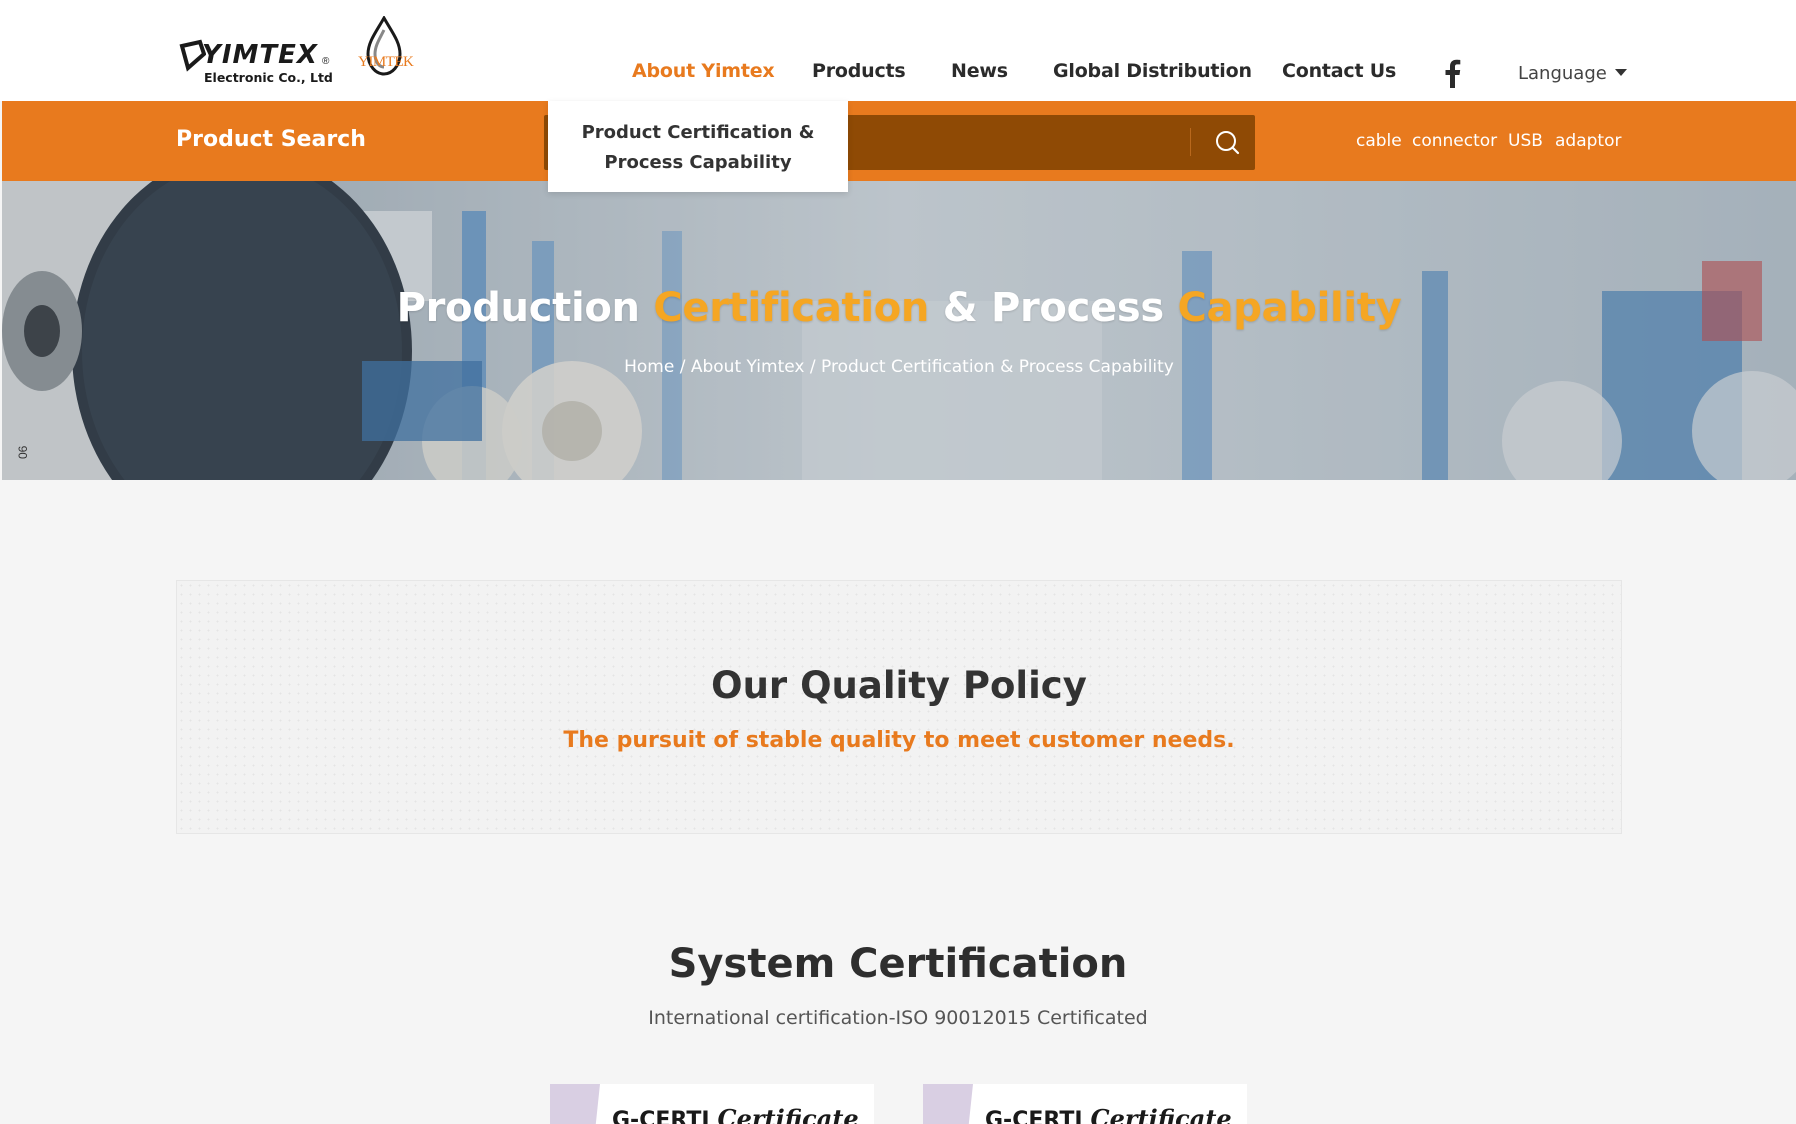 The width and height of the screenshot is (1796, 1124). I want to click on logo-wordmark: YIMTEX, so click(260, 55).